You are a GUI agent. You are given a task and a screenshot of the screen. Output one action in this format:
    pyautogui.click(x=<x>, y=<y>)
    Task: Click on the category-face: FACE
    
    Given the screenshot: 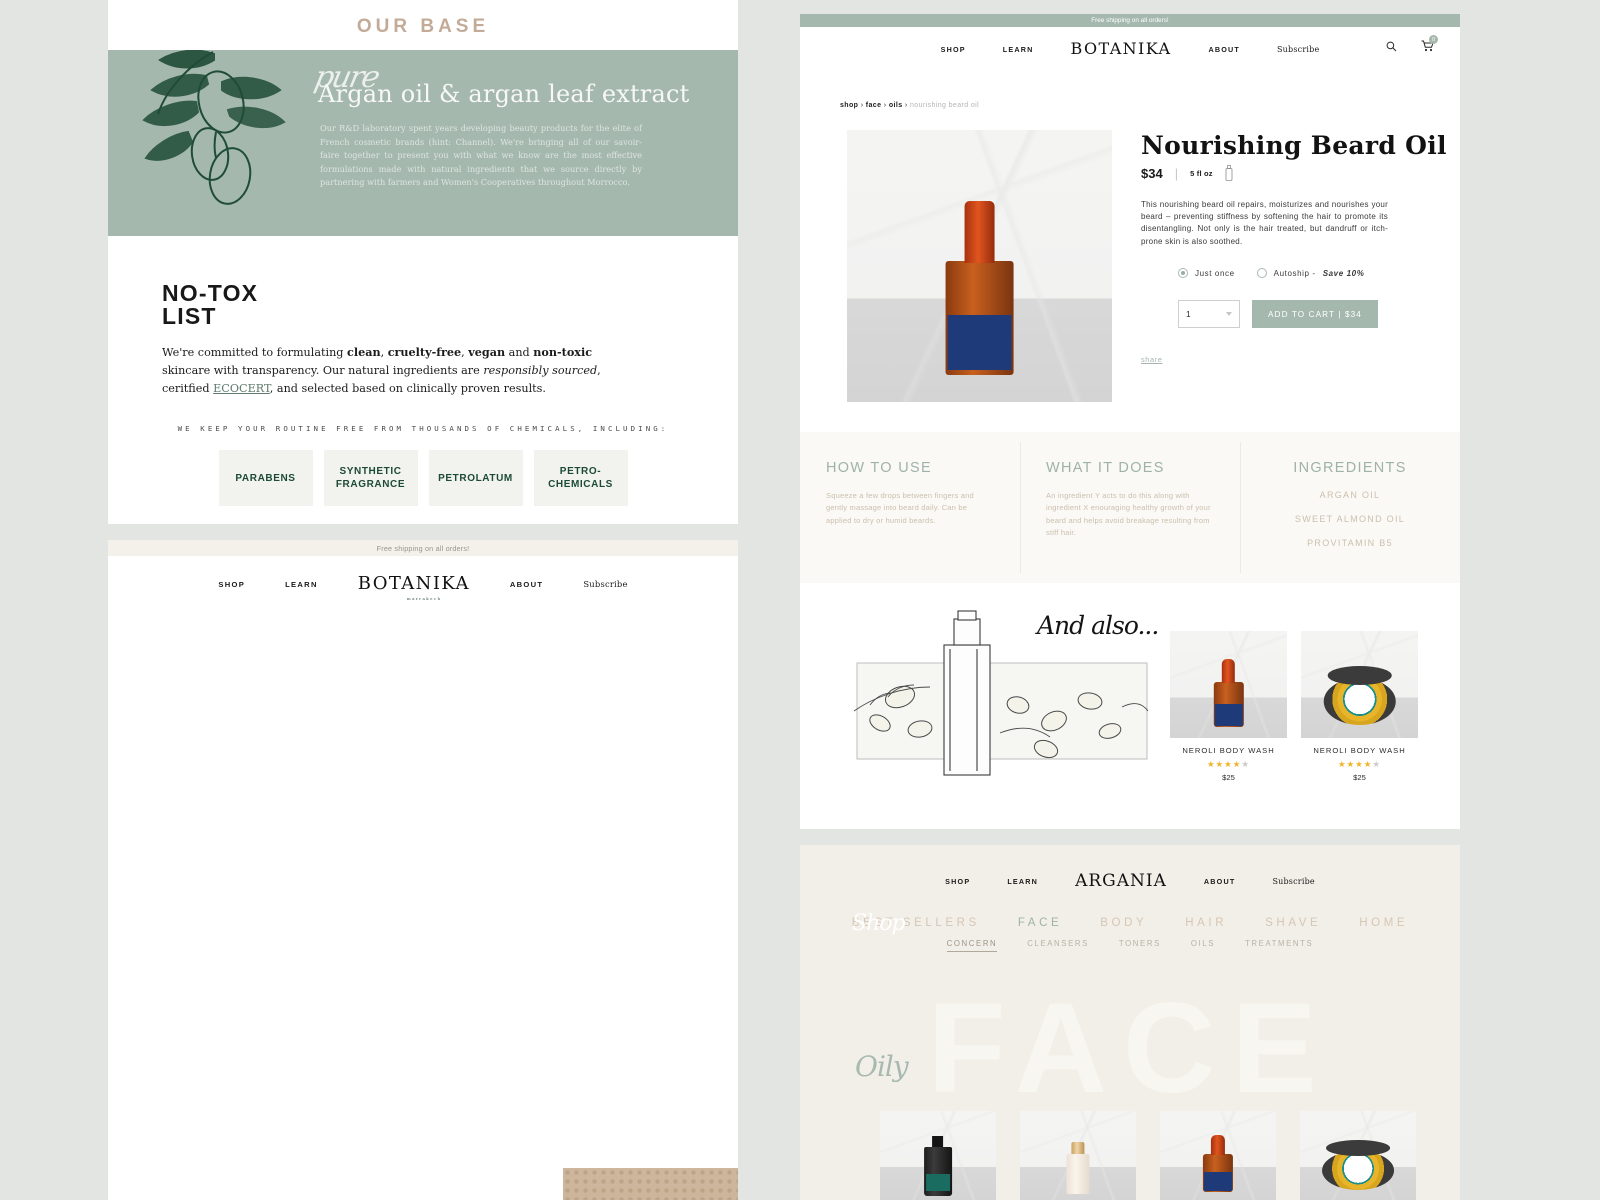 What is the action you would take?
    pyautogui.click(x=1040, y=923)
    